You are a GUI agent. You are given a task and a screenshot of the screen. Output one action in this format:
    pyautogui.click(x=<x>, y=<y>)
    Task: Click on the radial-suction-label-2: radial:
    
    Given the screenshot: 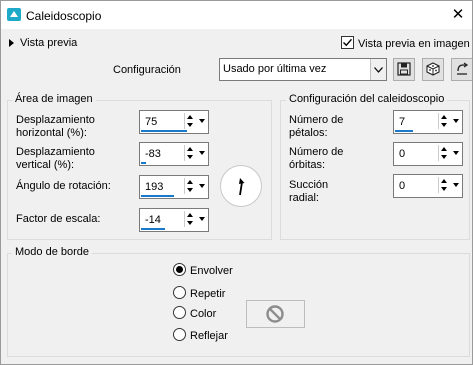 What is the action you would take?
    pyautogui.click(x=304, y=198)
    